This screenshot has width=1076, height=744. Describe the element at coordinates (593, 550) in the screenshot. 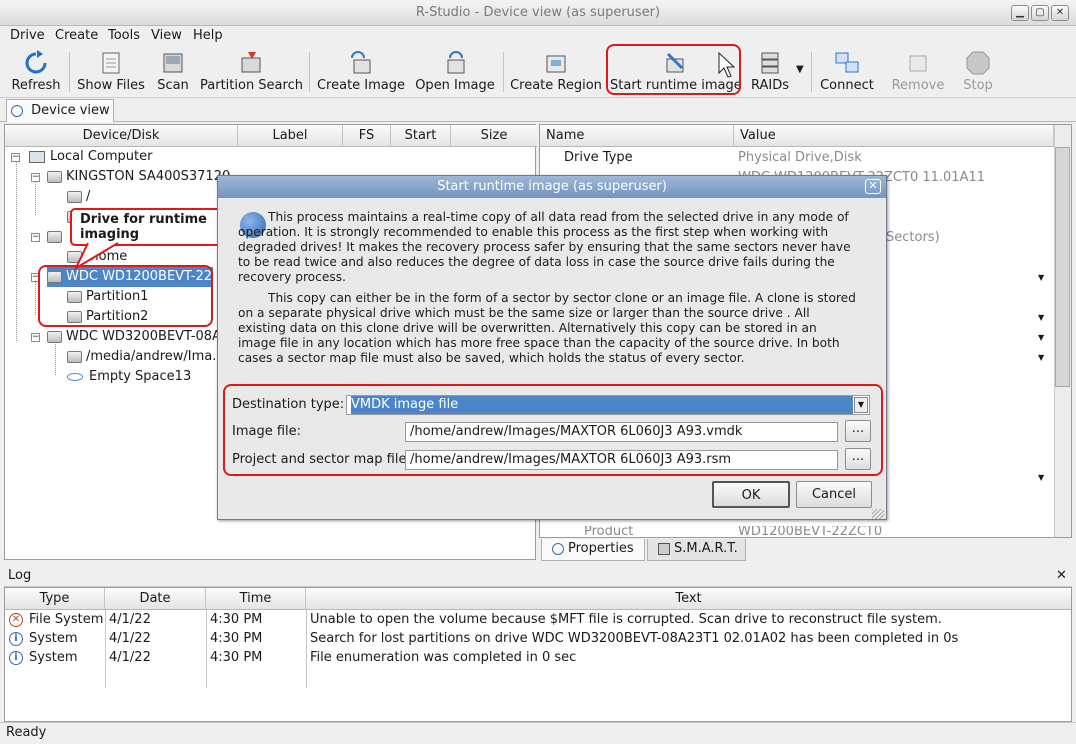

I see `tab-properties: Properties` at that location.